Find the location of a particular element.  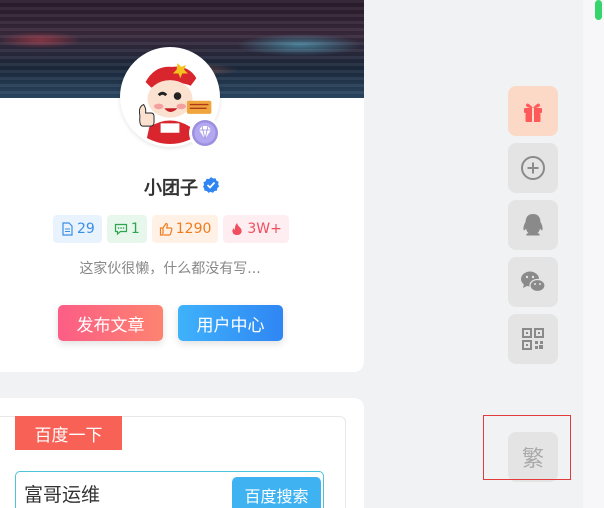

add-button is located at coordinates (533, 168).